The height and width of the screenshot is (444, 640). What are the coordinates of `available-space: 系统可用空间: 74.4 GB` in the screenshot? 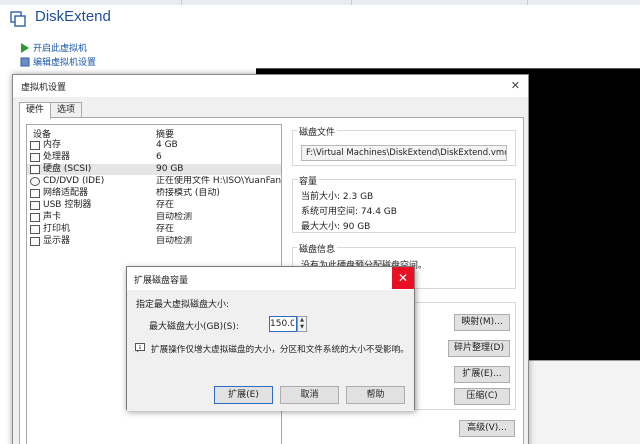 It's located at (349, 212).